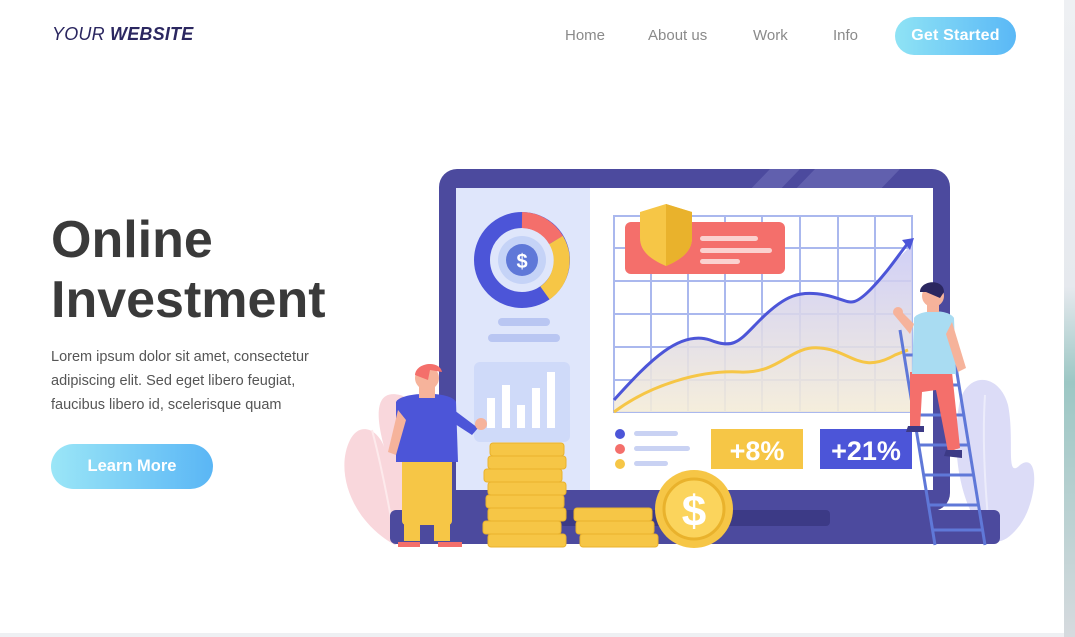 The image size is (1075, 637). Describe the element at coordinates (522, 402) in the screenshot. I see `mini-bar-chart` at that location.